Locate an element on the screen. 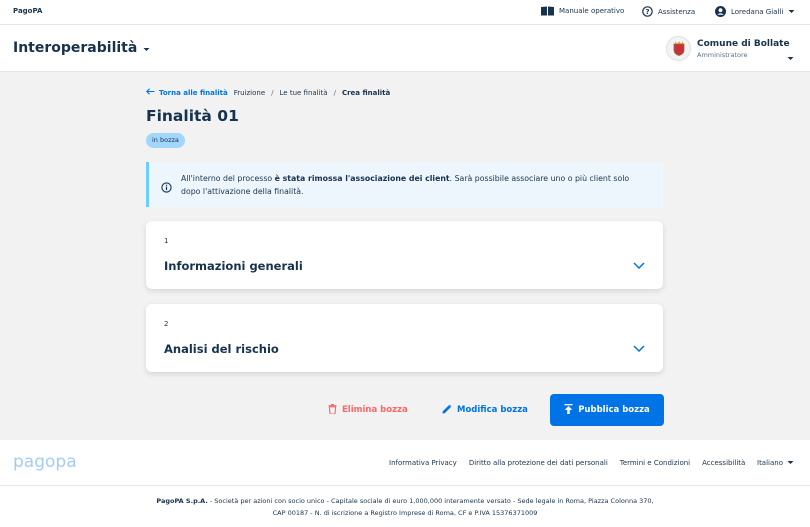  municipality-crest-icon is located at coordinates (678, 48).